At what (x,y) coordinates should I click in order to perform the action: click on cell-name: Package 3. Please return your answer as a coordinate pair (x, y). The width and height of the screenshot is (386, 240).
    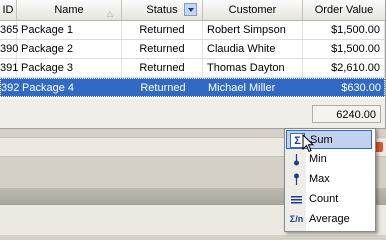
    Looking at the image, I should click on (69, 68).